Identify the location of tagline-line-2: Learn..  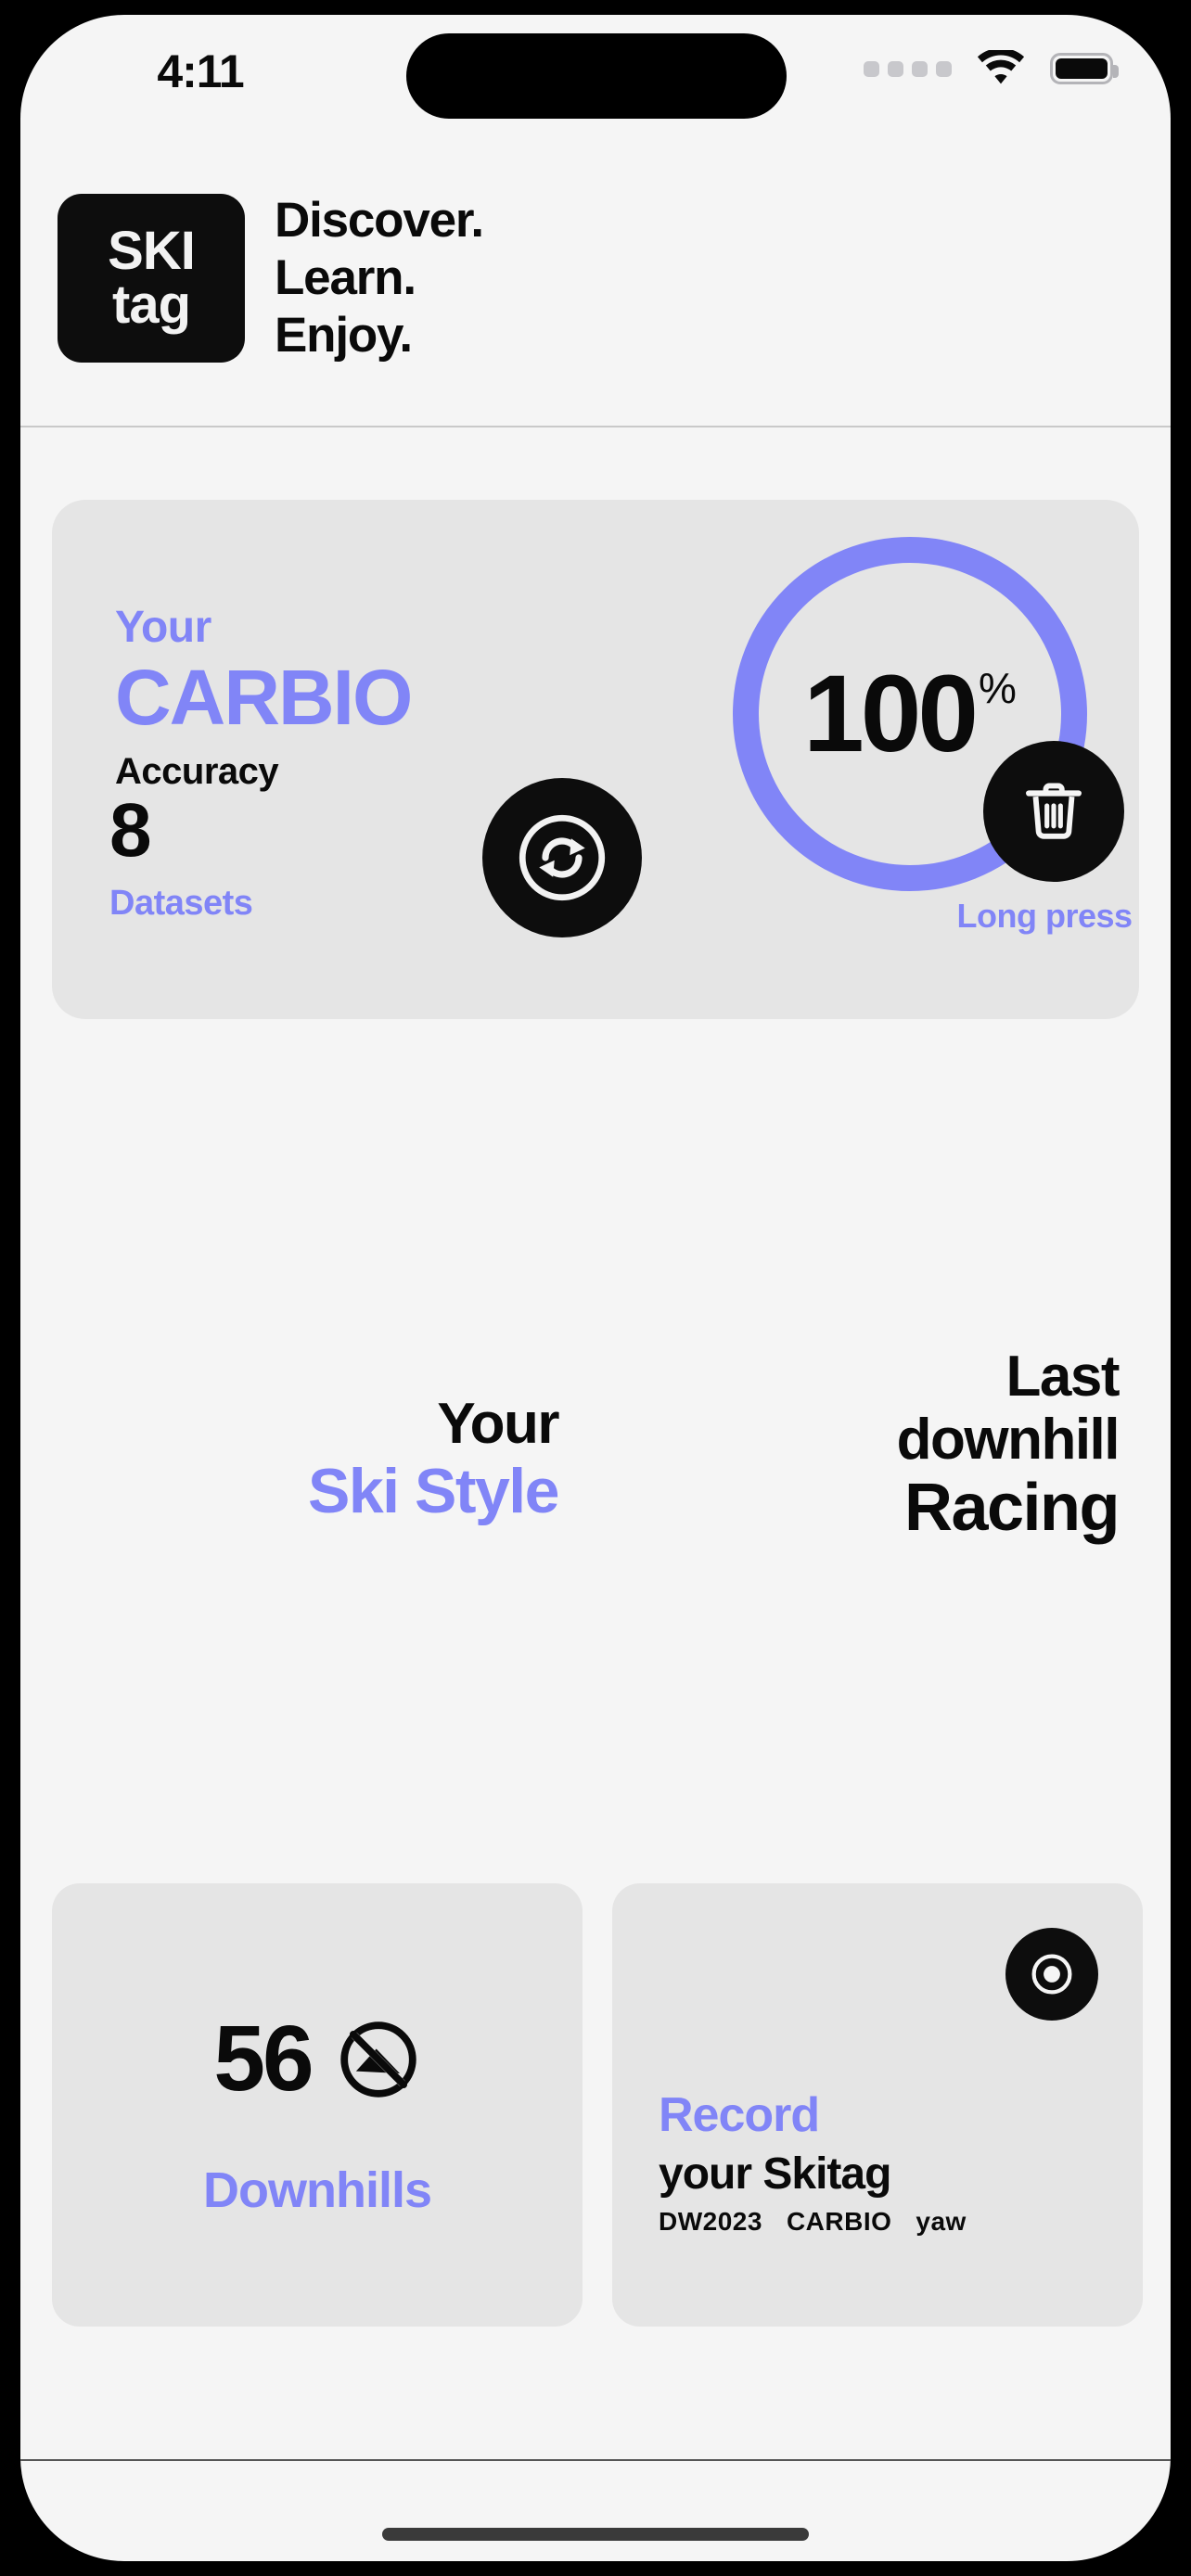
(345, 277).